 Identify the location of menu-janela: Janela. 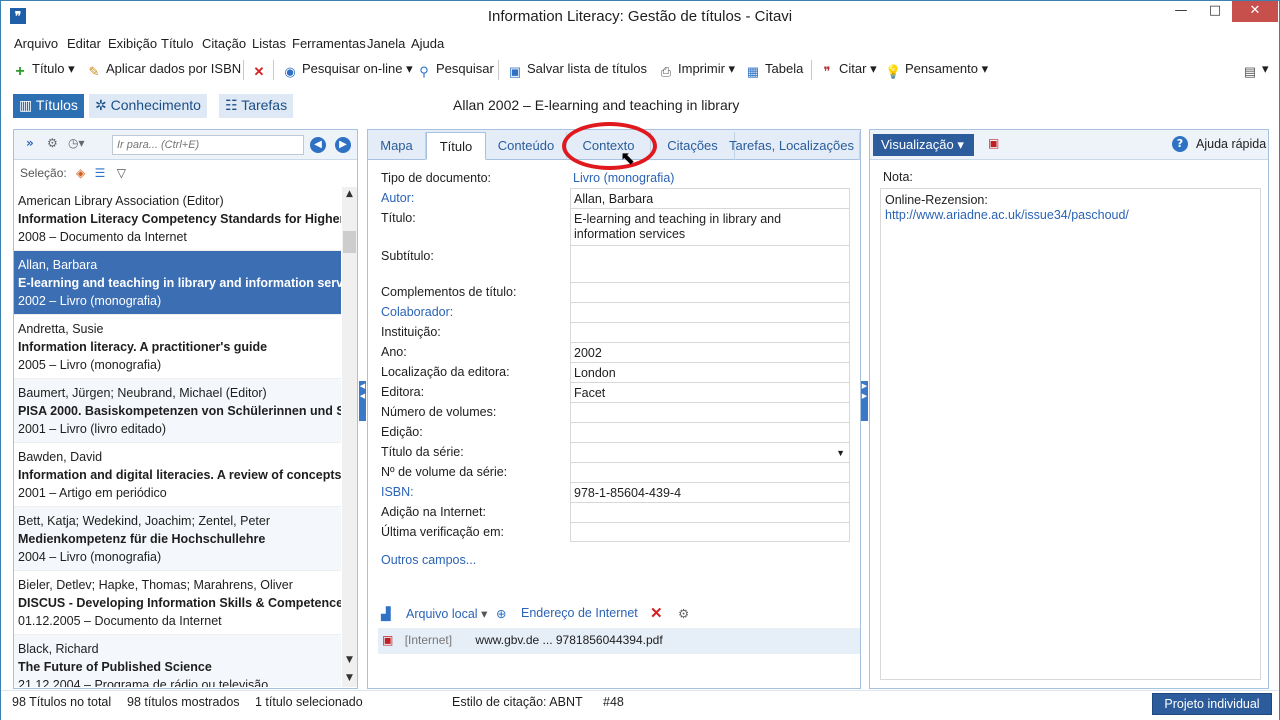
(386, 43).